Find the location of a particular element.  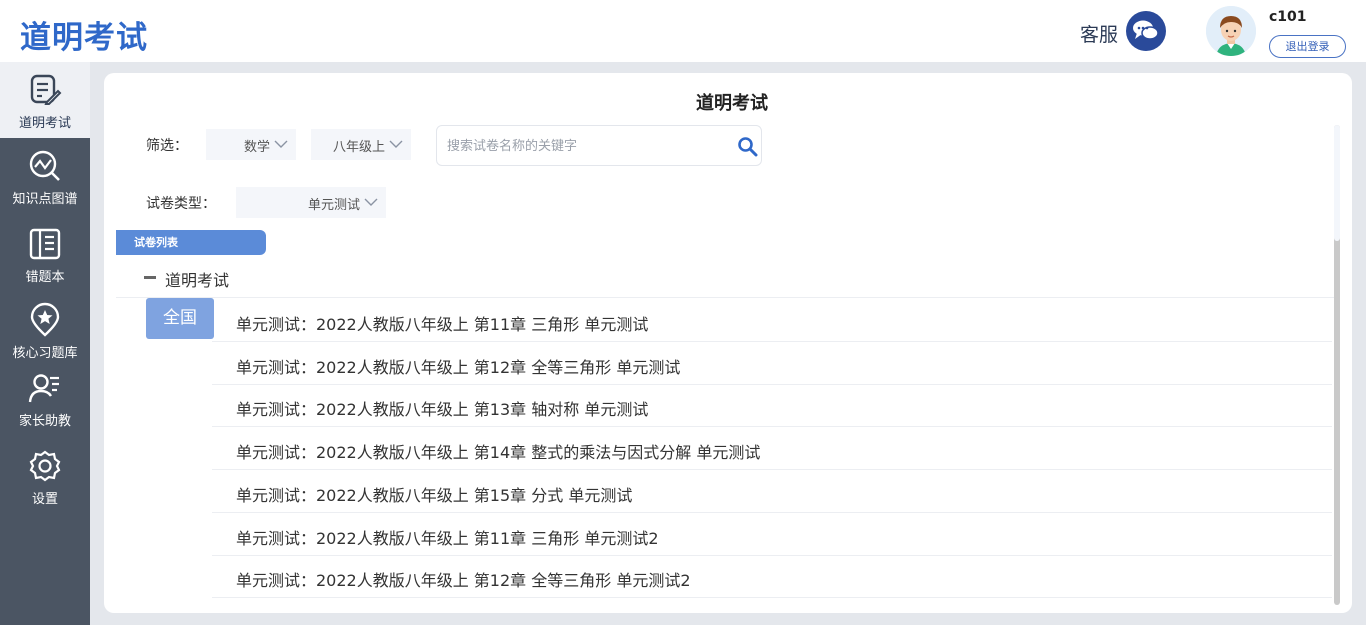

vertical-scrollbar is located at coordinates (1337, 365).